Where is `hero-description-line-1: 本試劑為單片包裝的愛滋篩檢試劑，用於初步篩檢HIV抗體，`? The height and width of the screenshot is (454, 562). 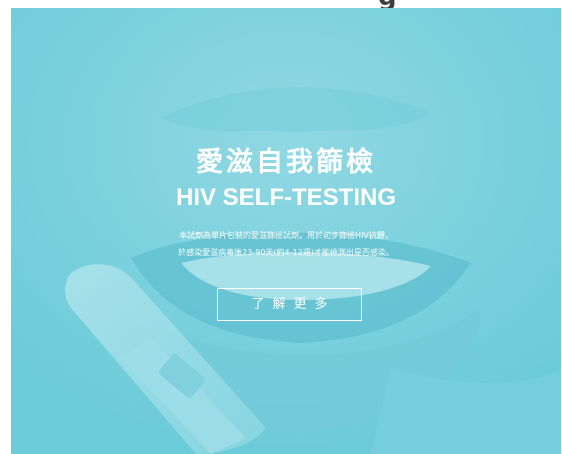
hero-description-line-1: 本試劑為單片包裝的愛滋篩檢試劑，用於初步篩檢HIV抗體， is located at coordinates (286, 235).